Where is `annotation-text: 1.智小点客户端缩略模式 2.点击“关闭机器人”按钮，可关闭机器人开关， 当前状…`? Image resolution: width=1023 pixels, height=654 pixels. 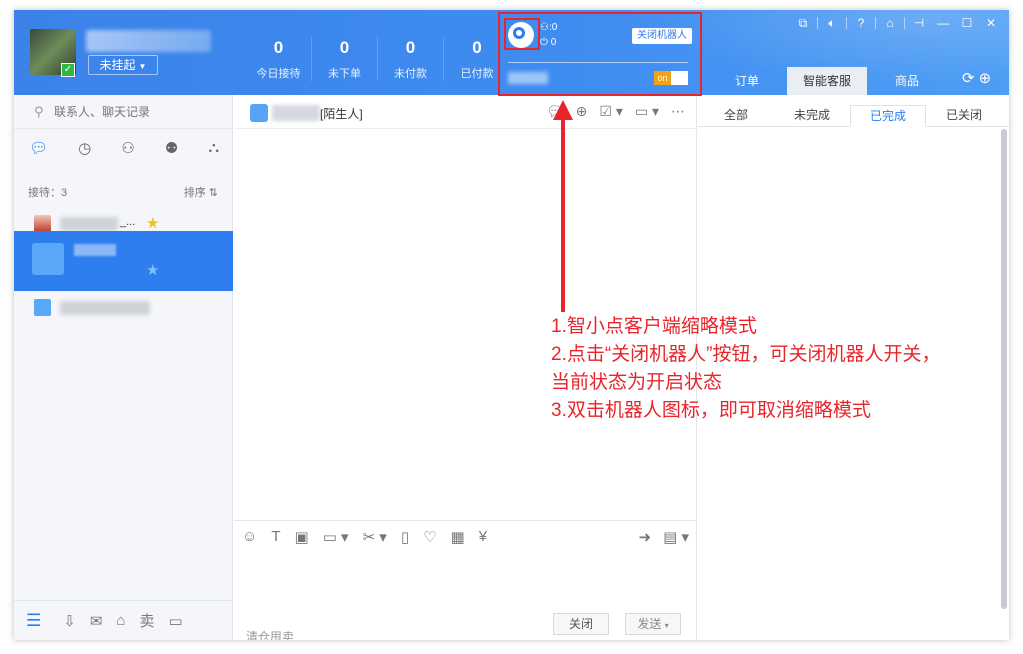 annotation-text: 1.智小点客户端缩略模式 2.点击“关闭机器人”按钮，可关闭机器人开关， 当前状… is located at coordinates (746, 369).